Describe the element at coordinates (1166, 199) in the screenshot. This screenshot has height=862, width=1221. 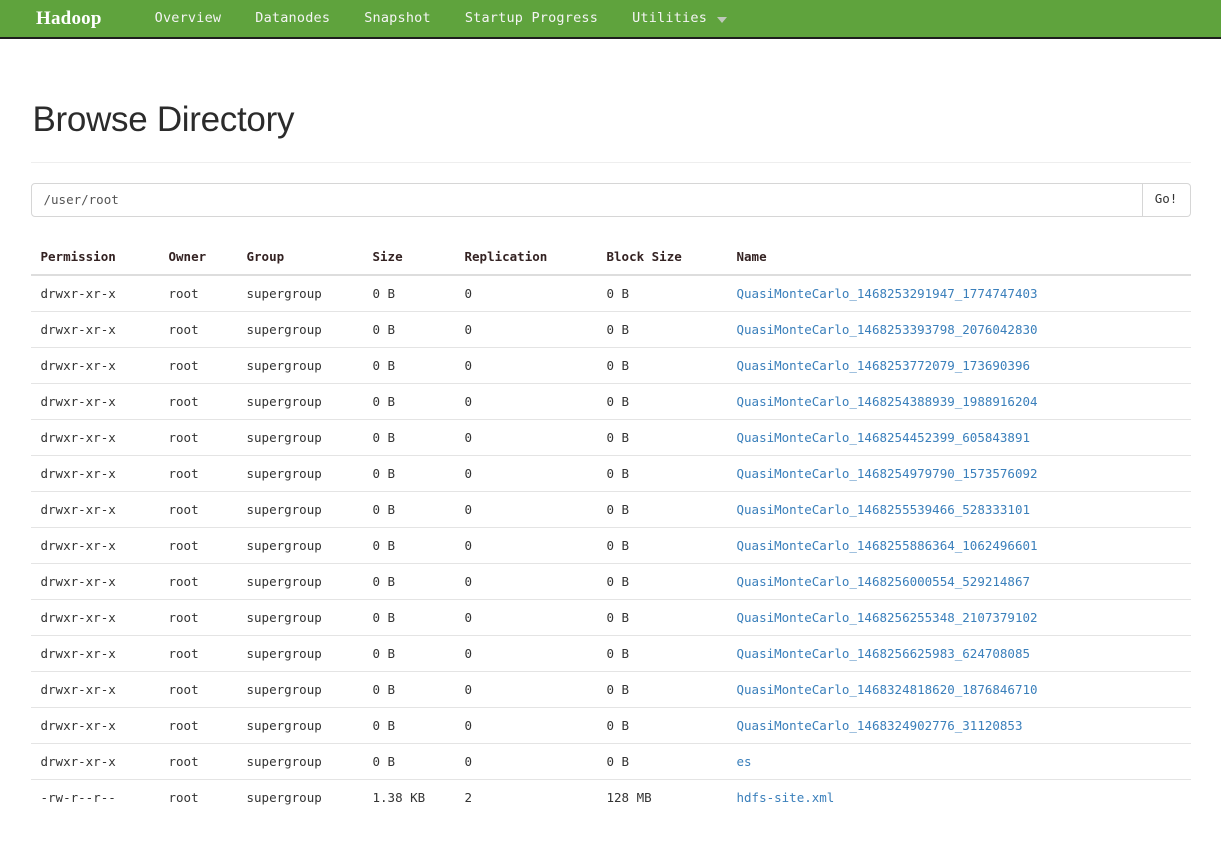
I see `go-button: Go!` at that location.